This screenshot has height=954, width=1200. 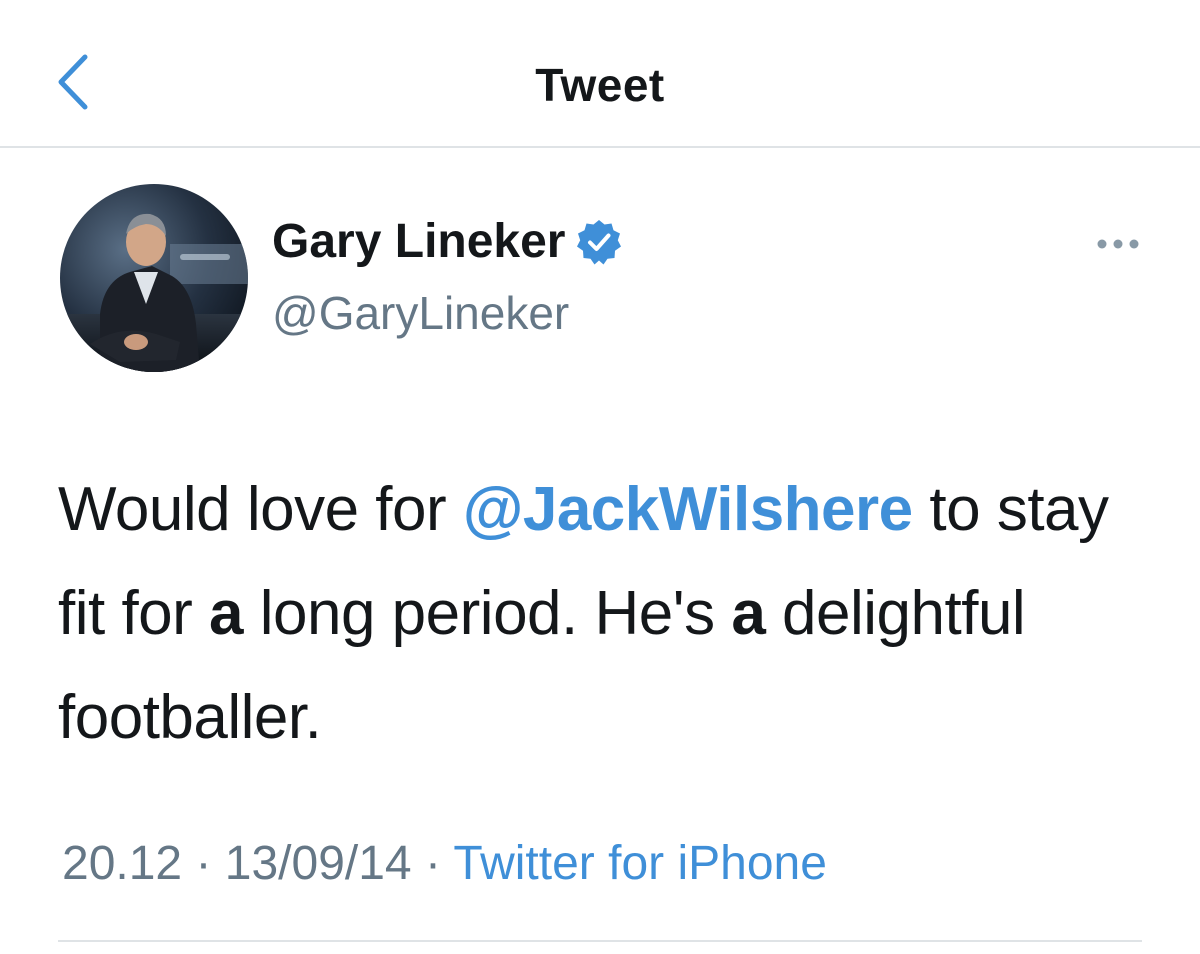 What do you see at coordinates (318, 863) in the screenshot?
I see `tweet-date: 13/09/14` at bounding box center [318, 863].